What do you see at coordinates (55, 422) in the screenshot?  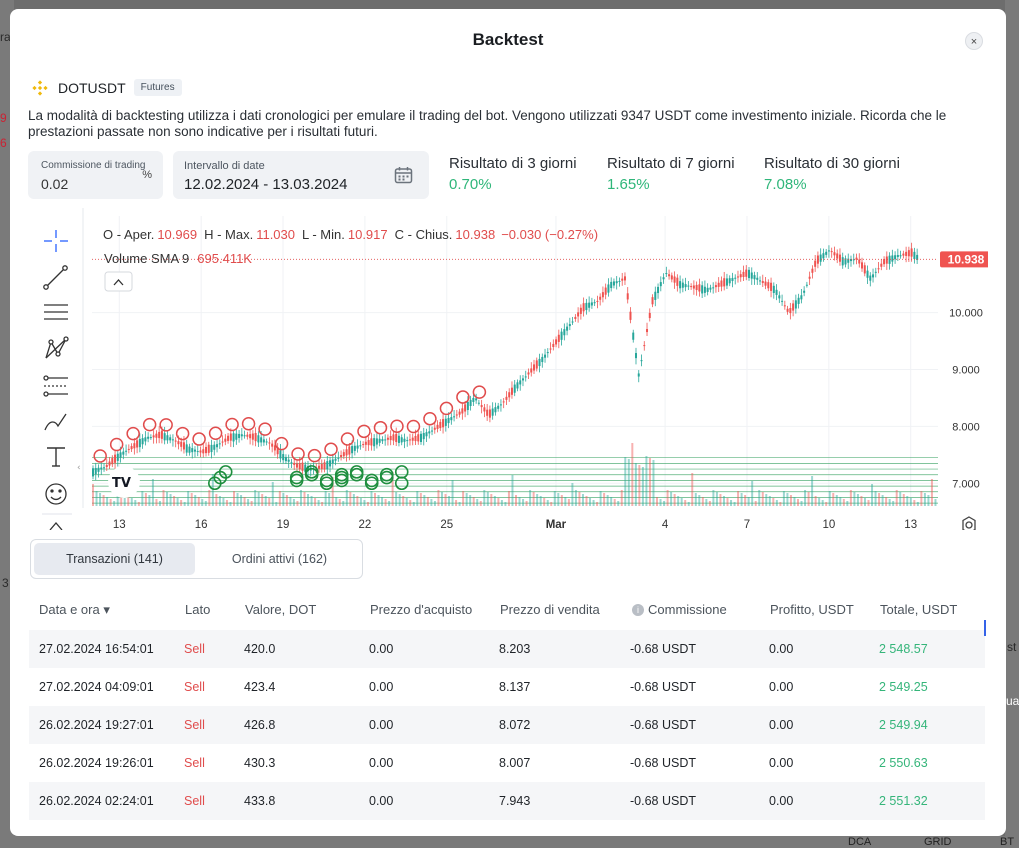 I see `brush-tool-icon` at bounding box center [55, 422].